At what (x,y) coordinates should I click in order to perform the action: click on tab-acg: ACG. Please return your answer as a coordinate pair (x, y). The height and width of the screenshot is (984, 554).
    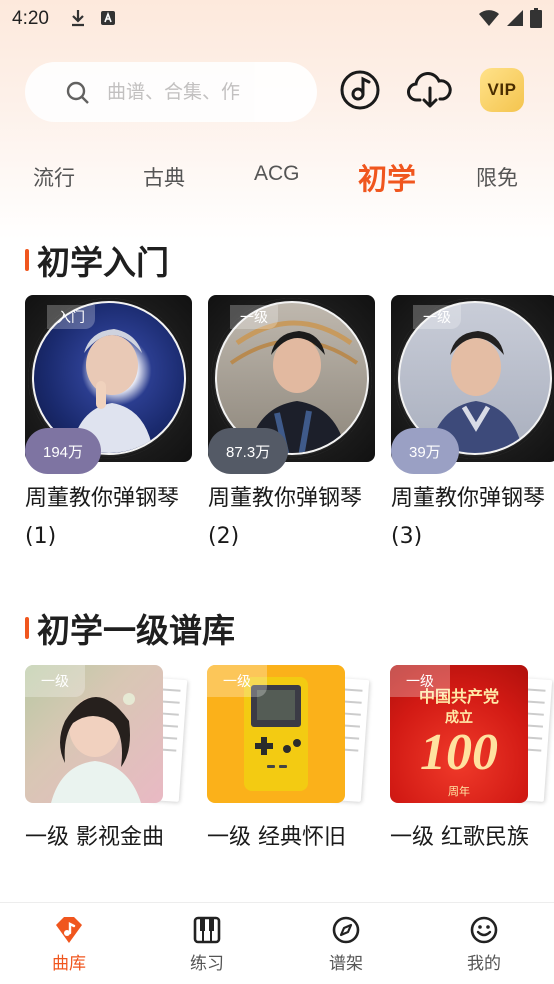
    Looking at the image, I should click on (277, 174).